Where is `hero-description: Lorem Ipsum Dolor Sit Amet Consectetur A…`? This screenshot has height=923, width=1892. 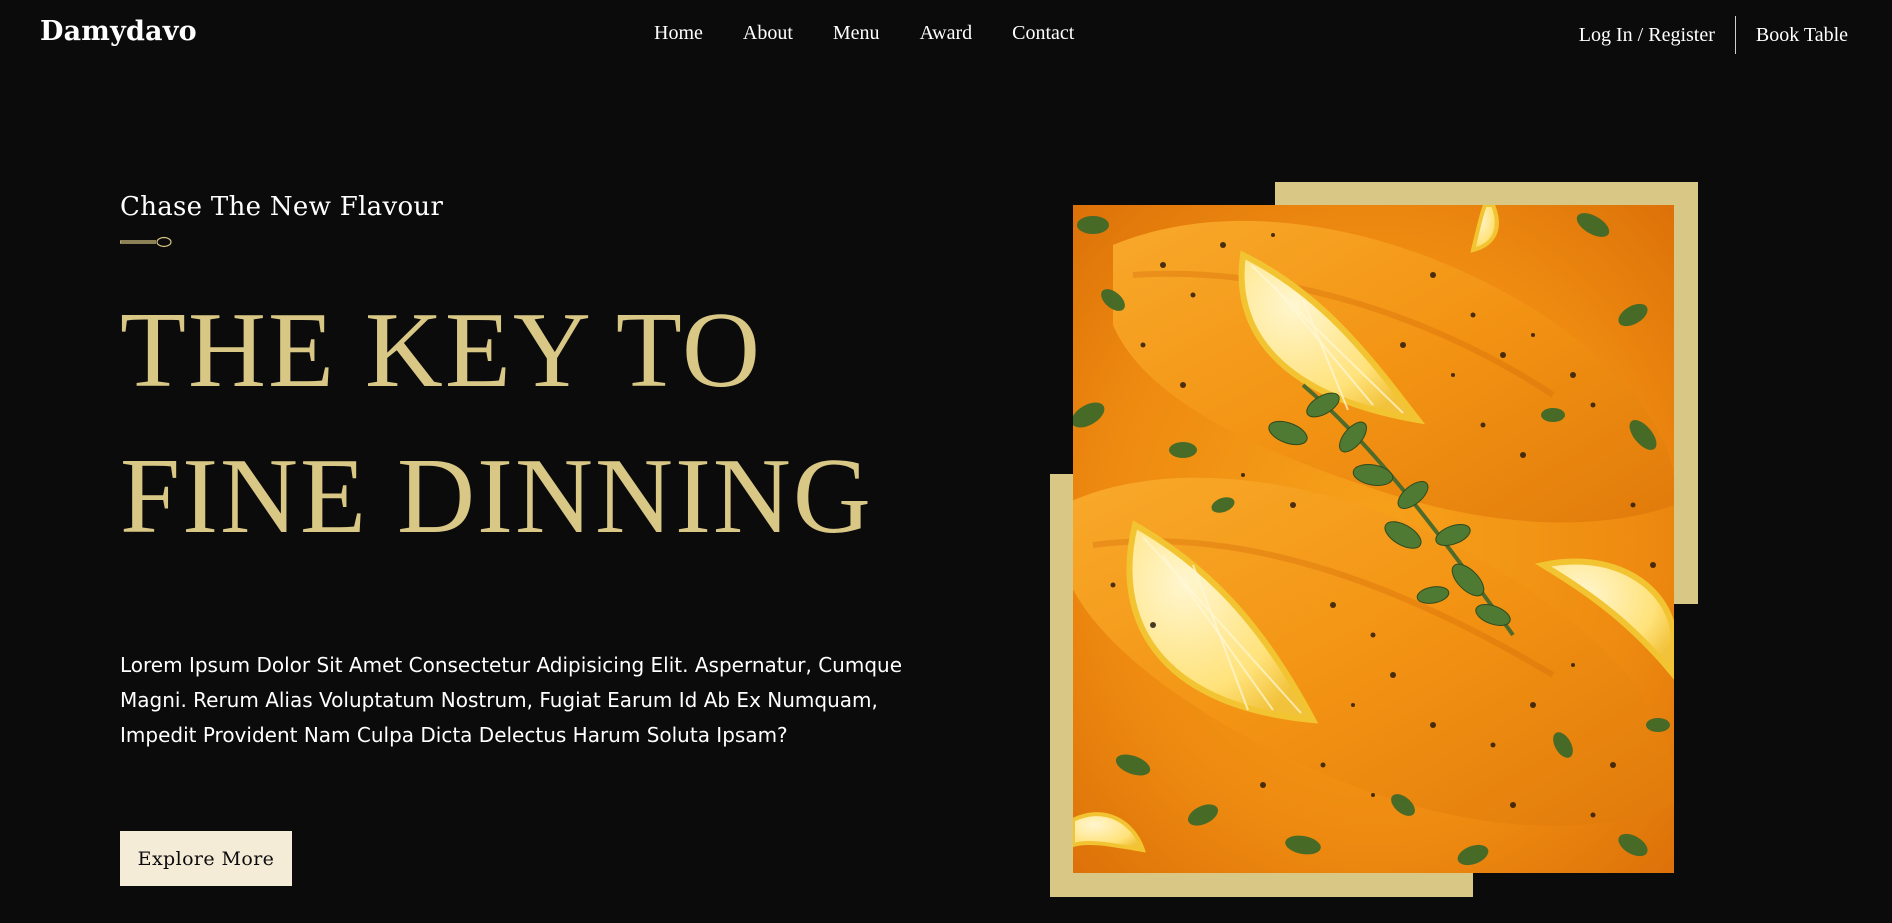
hero-description: Lorem Ipsum Dolor Sit Amet Consectetur A… is located at coordinates (511, 700).